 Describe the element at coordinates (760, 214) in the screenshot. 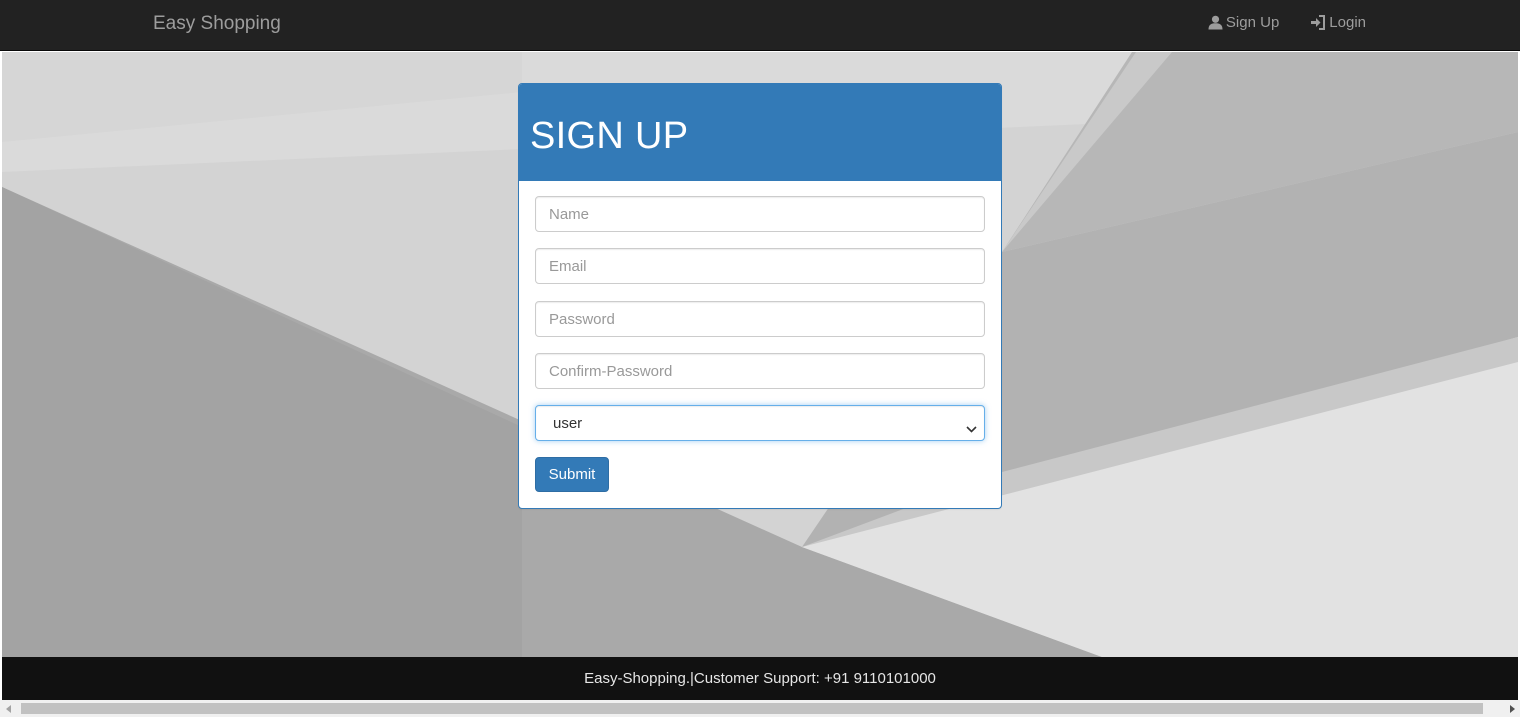

I see `name-input` at that location.